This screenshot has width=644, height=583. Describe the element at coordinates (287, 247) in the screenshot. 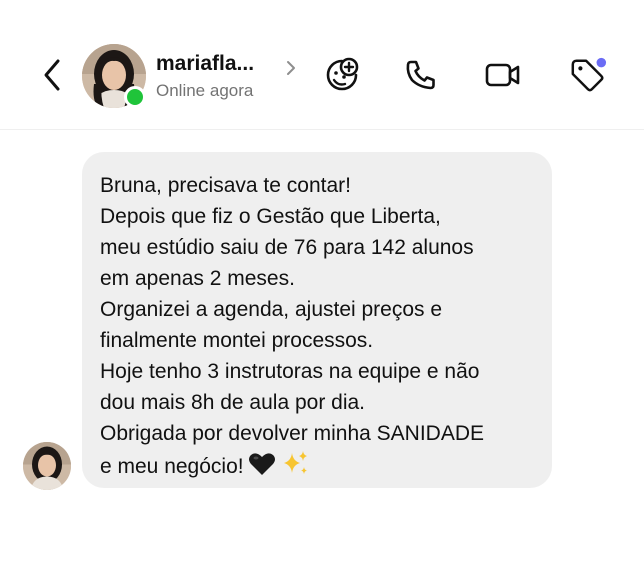

I see `message-line: meu estúdio saiu de 76 para 142 alunos` at that location.